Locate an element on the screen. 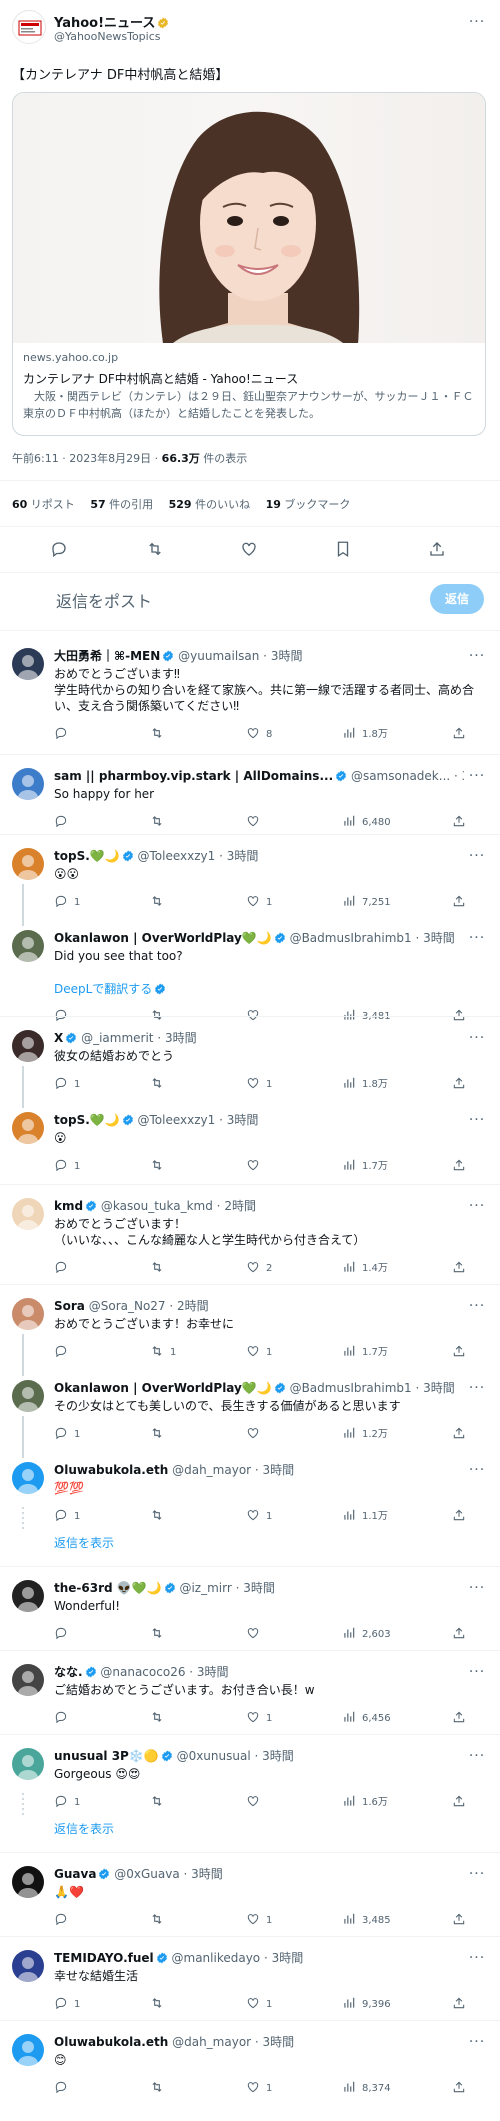  like-icon is located at coordinates (249, 549).